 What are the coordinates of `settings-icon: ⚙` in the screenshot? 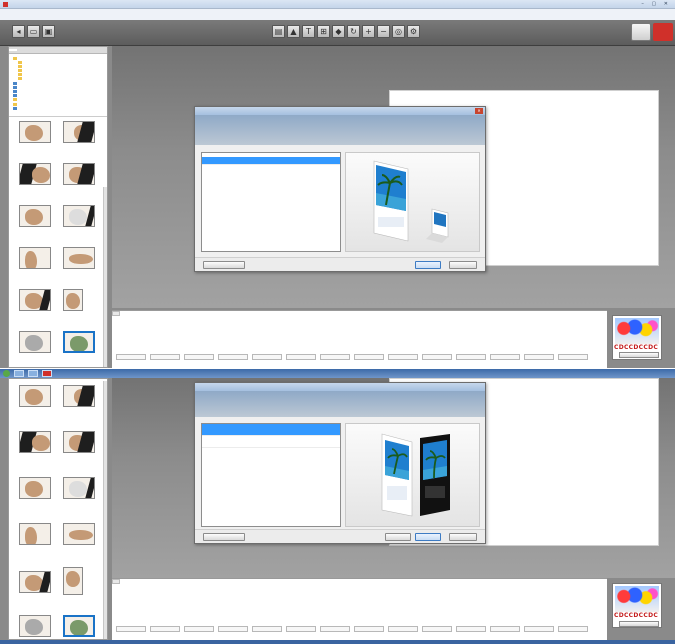 It's located at (413, 31).